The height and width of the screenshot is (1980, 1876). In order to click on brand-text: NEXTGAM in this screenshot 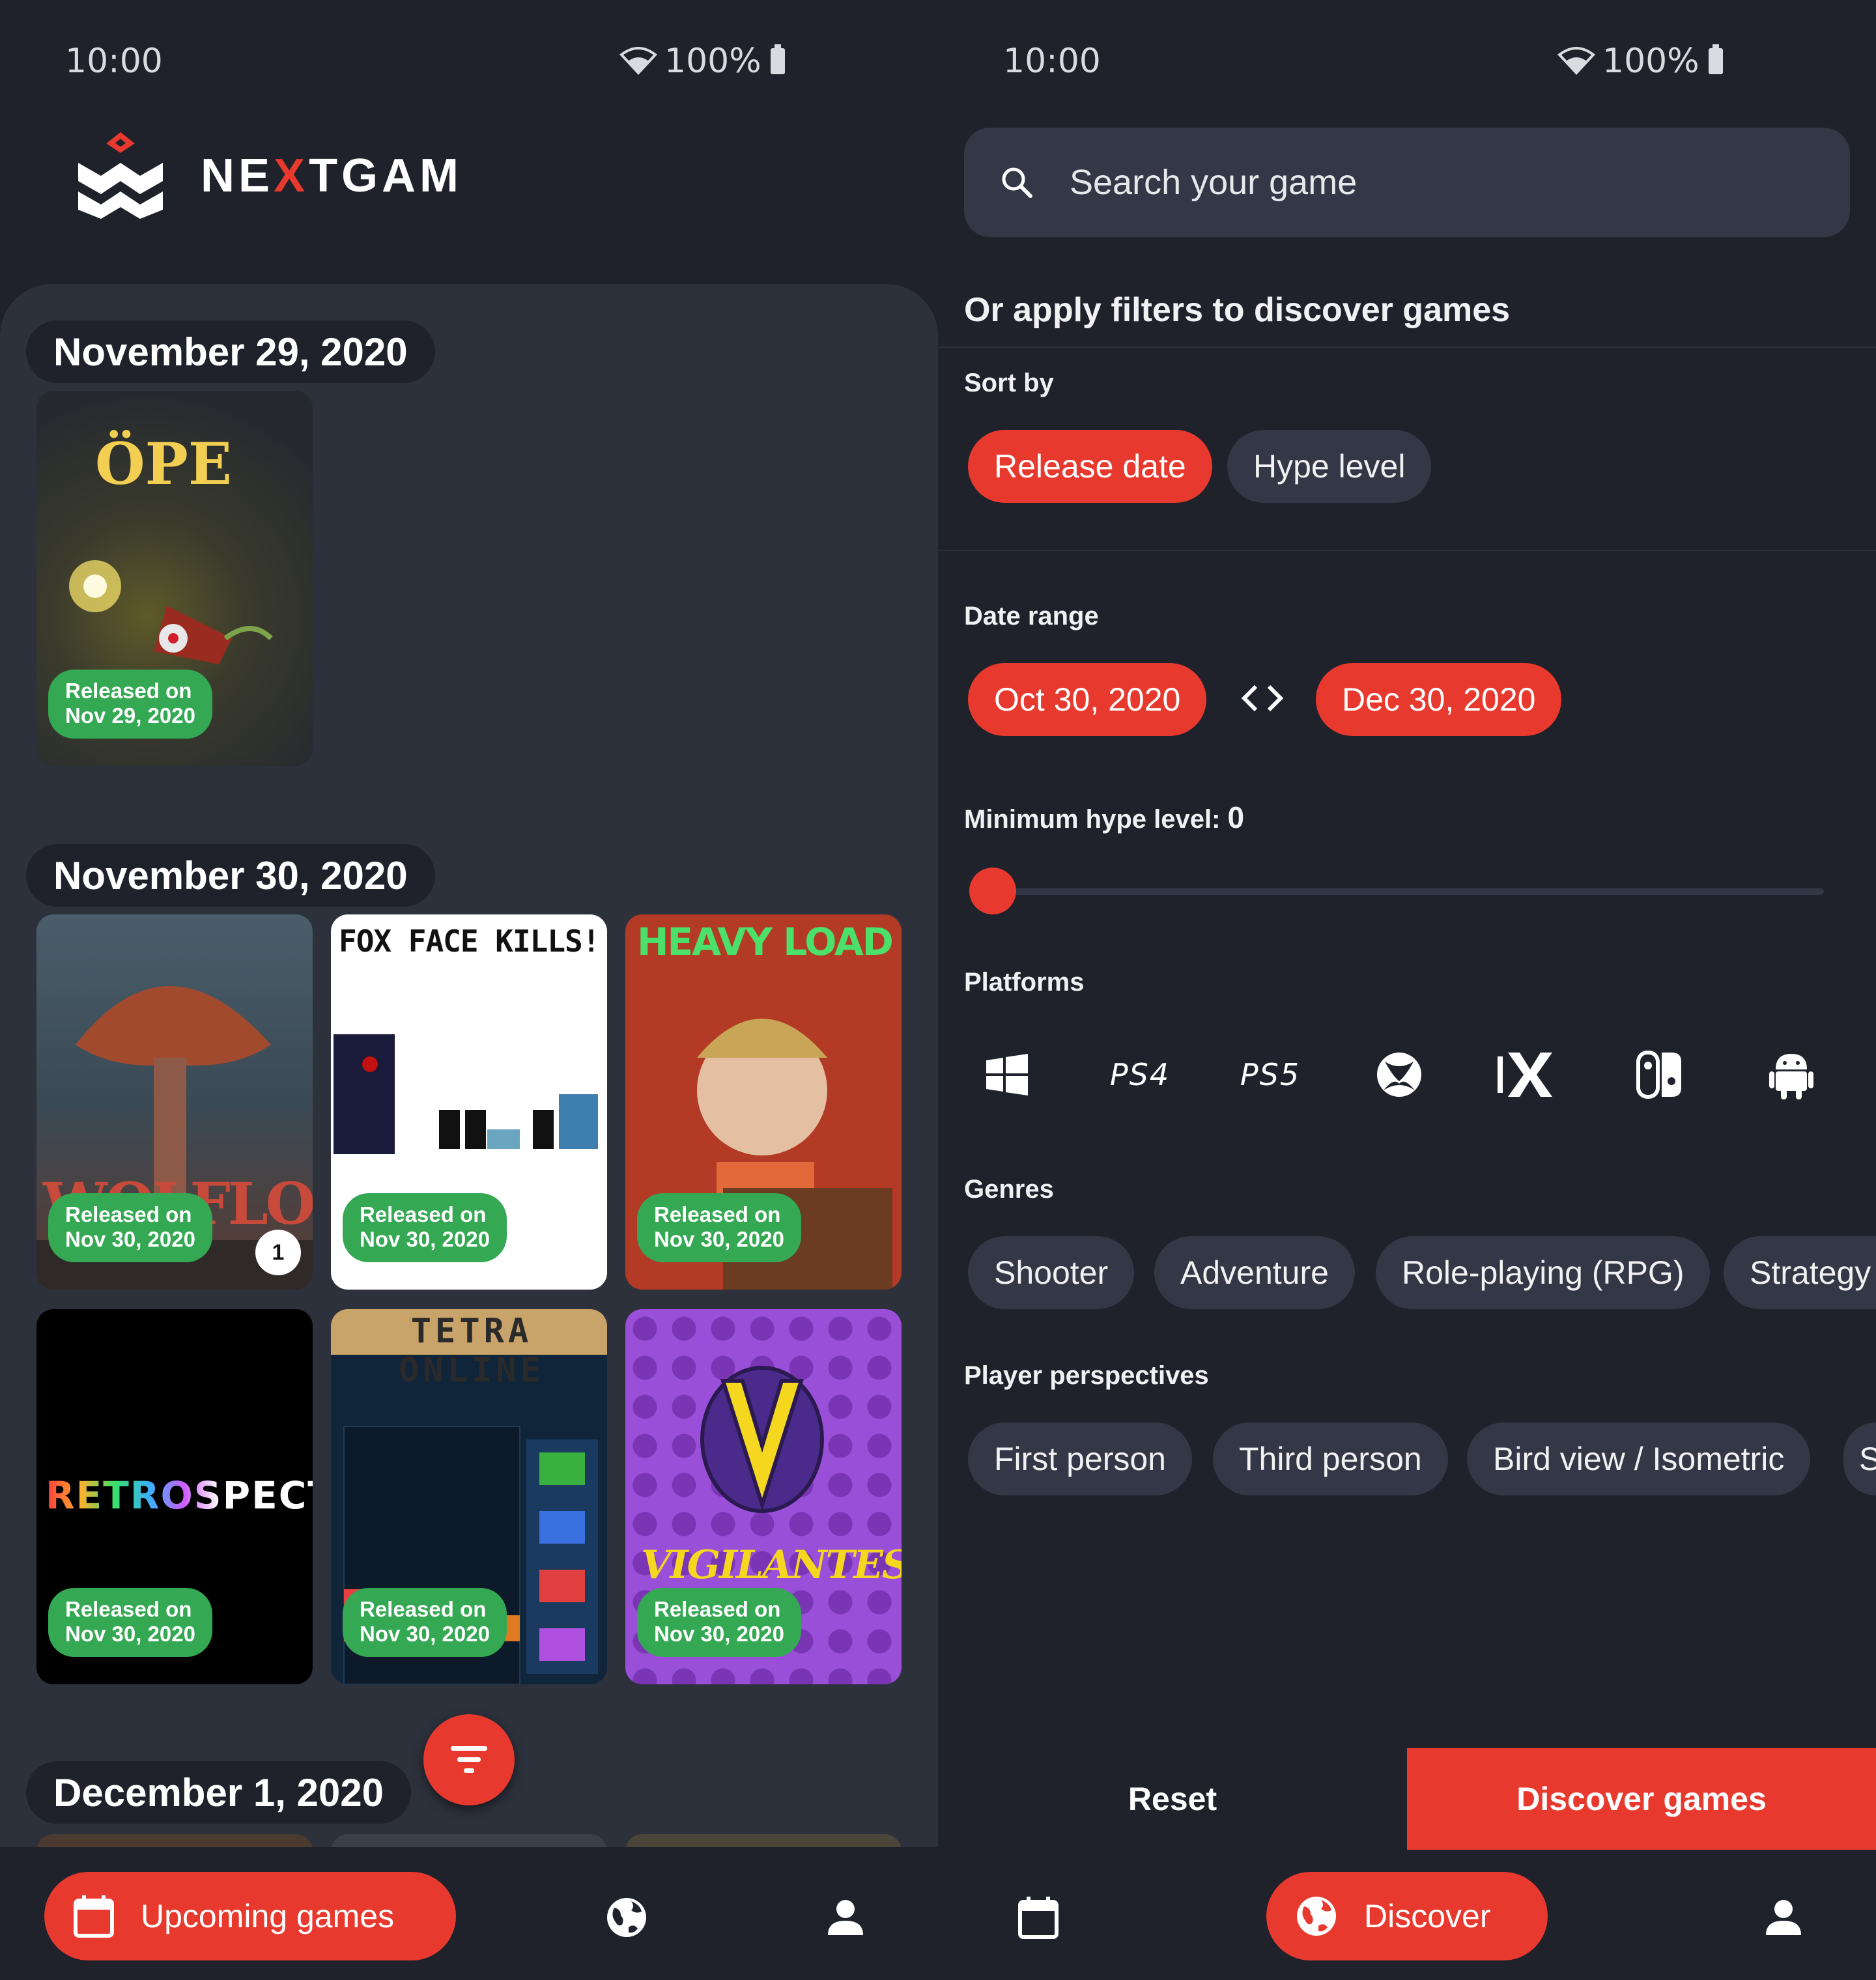, I will do `click(332, 176)`.